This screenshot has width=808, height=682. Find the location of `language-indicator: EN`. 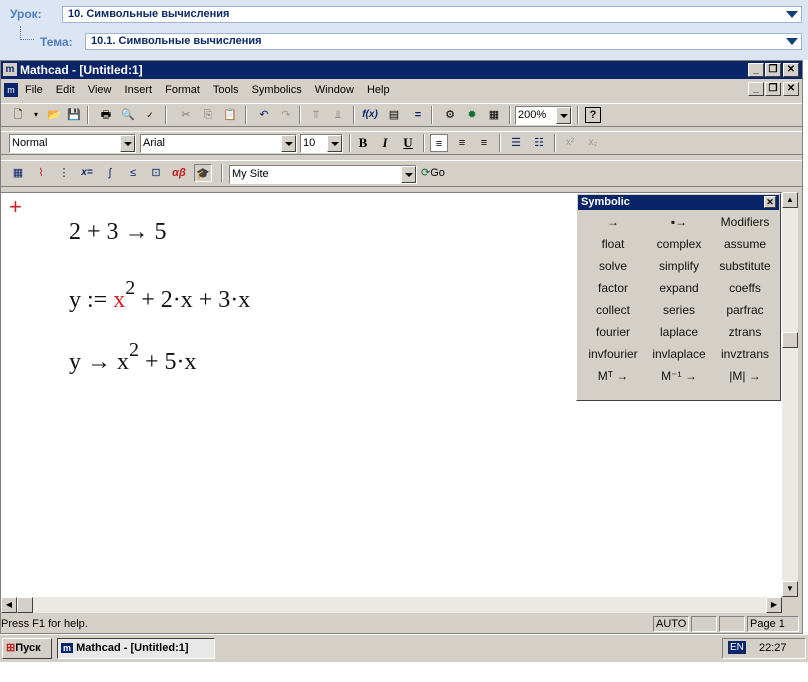

language-indicator: EN is located at coordinates (737, 647).